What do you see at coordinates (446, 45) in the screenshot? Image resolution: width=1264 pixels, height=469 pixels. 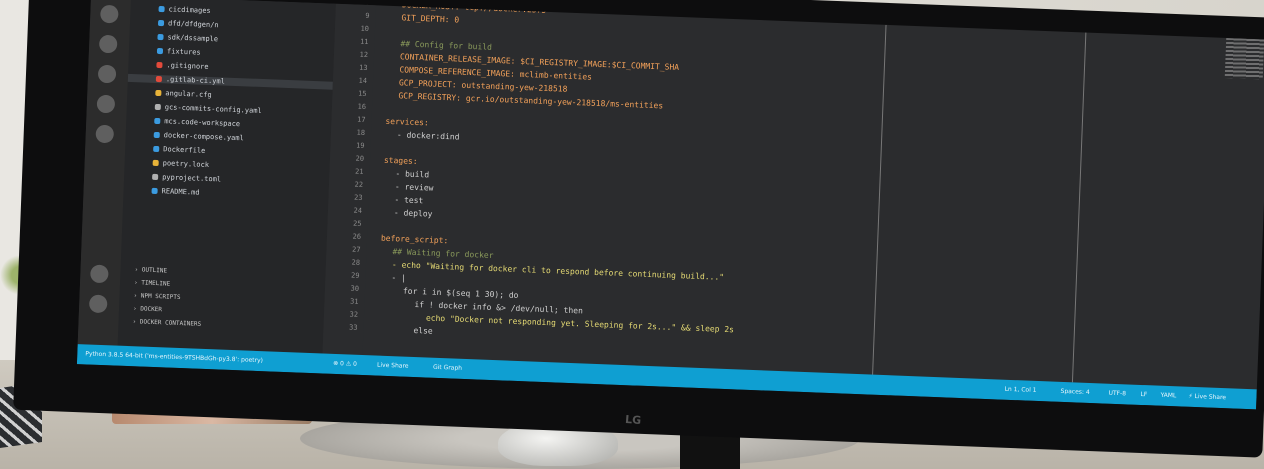 I see `code-line: ## Config for build` at bounding box center [446, 45].